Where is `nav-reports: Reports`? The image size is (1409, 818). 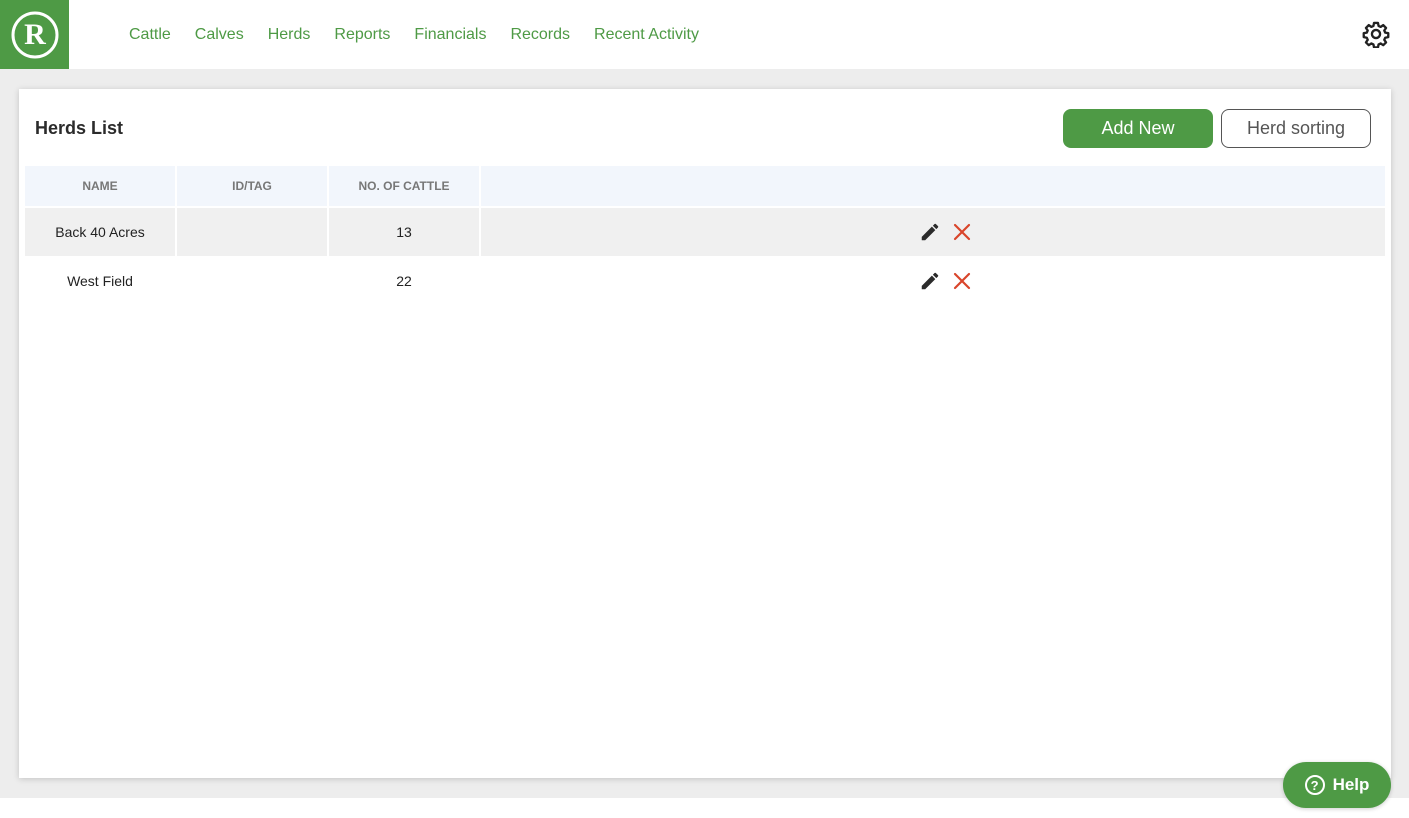
nav-reports: Reports is located at coordinates (362, 34).